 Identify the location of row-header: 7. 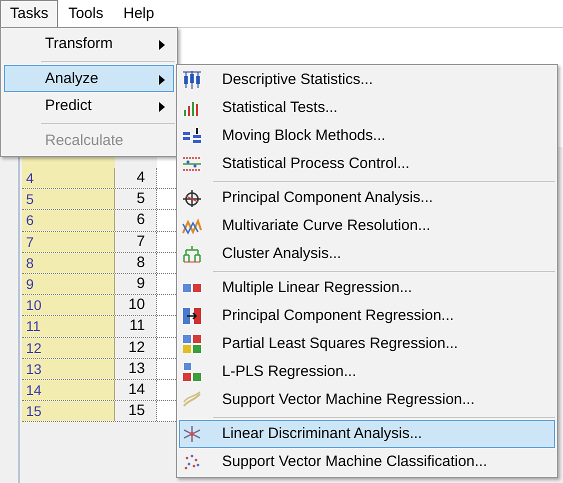
(68, 242).